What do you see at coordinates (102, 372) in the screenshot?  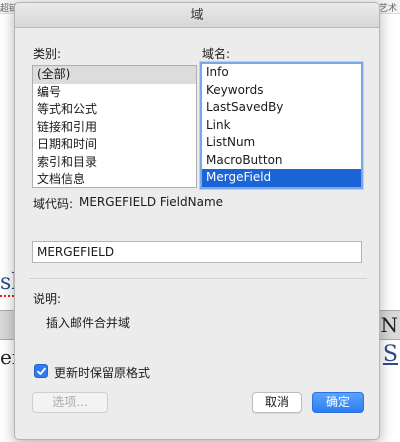 I see `preserve-formatting-label: 更新时保留原格式` at bounding box center [102, 372].